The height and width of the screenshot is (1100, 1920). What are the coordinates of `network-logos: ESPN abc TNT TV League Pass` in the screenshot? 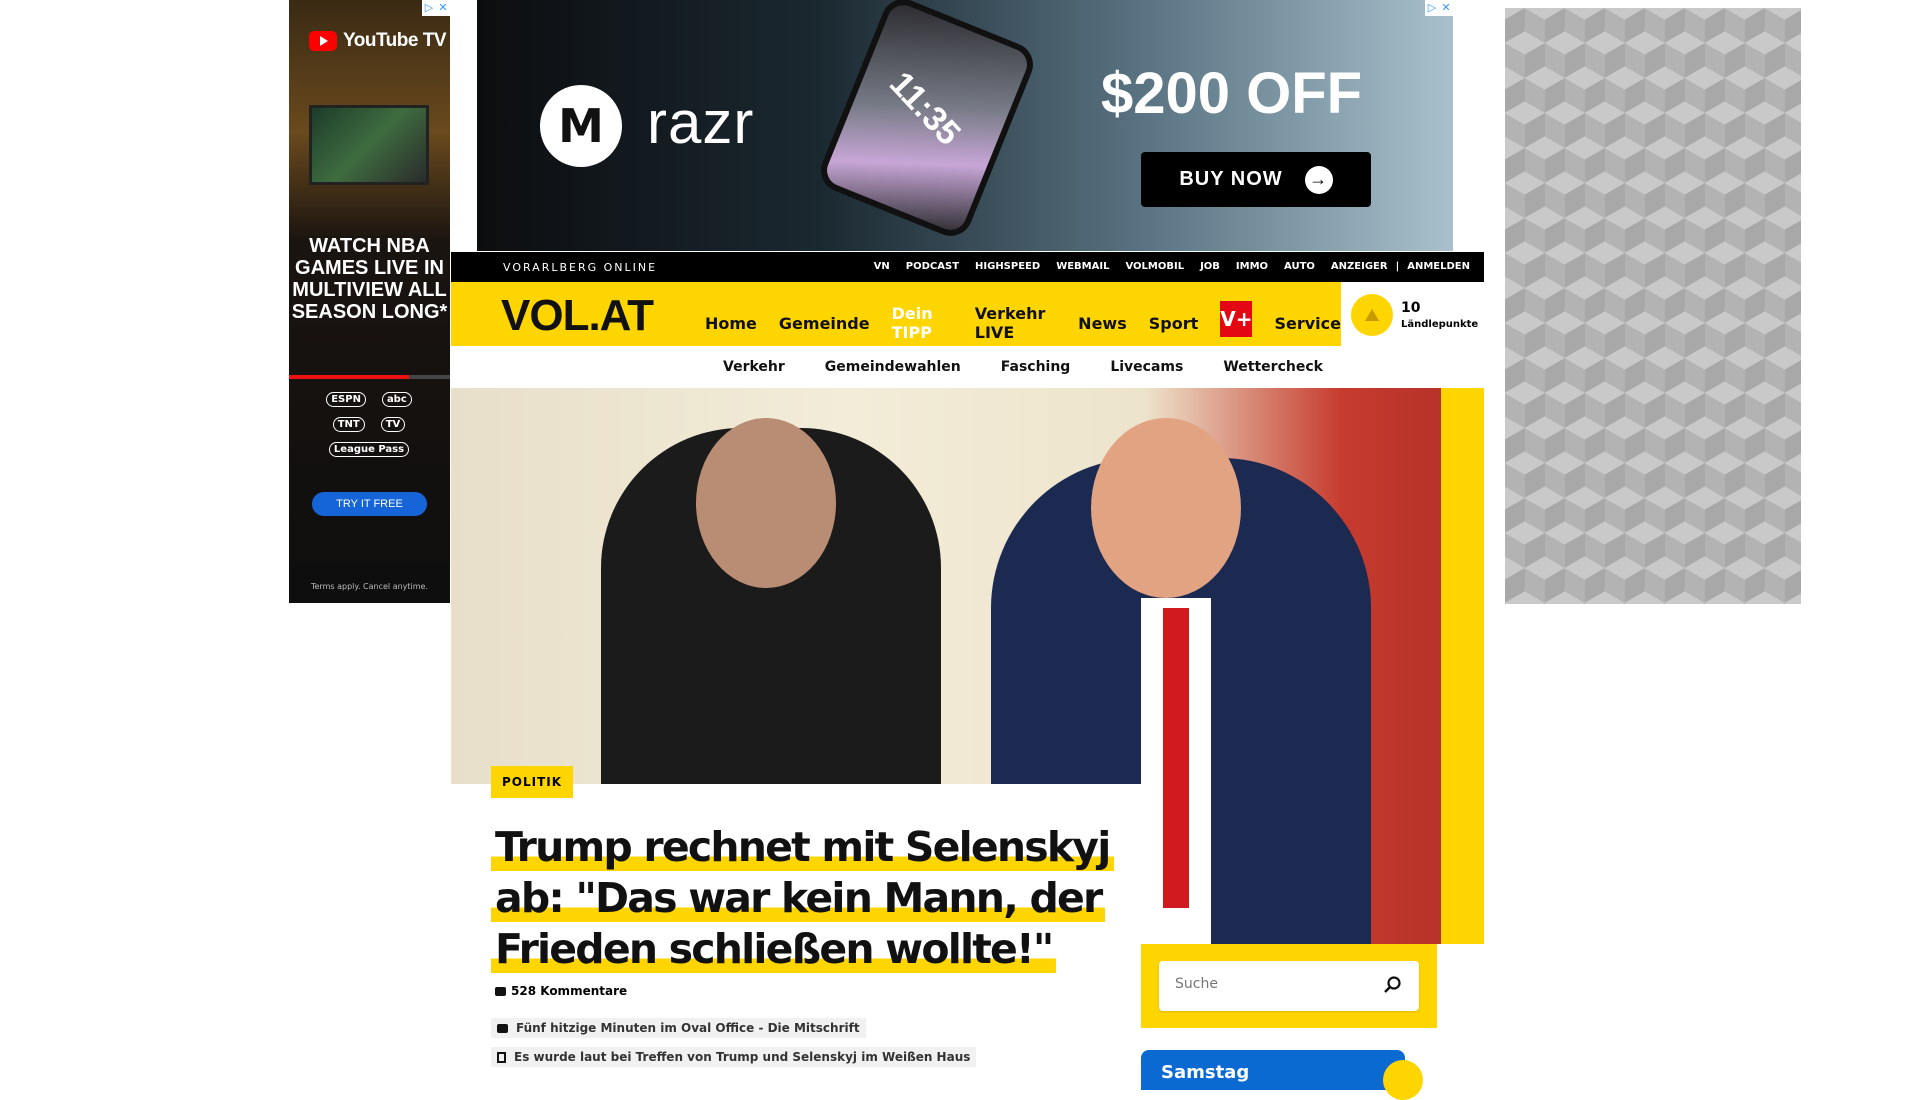 It's located at (369, 424).